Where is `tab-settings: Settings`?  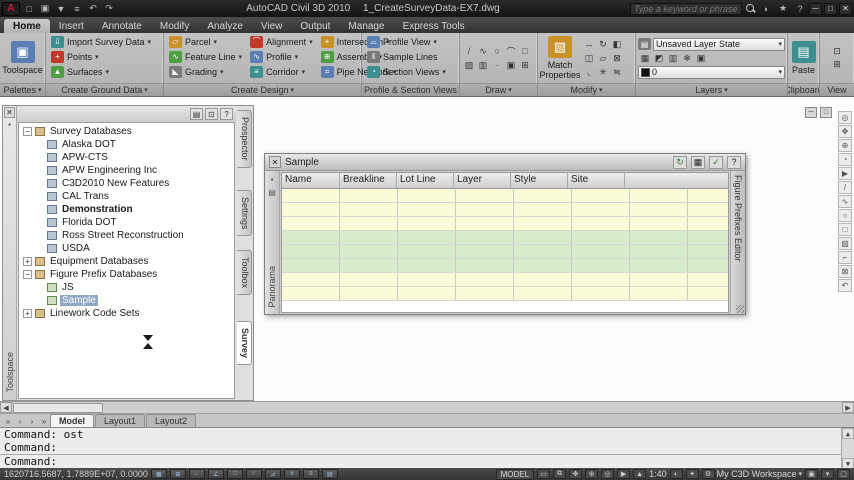
tab-settings: Settings is located at coordinates (244, 213).